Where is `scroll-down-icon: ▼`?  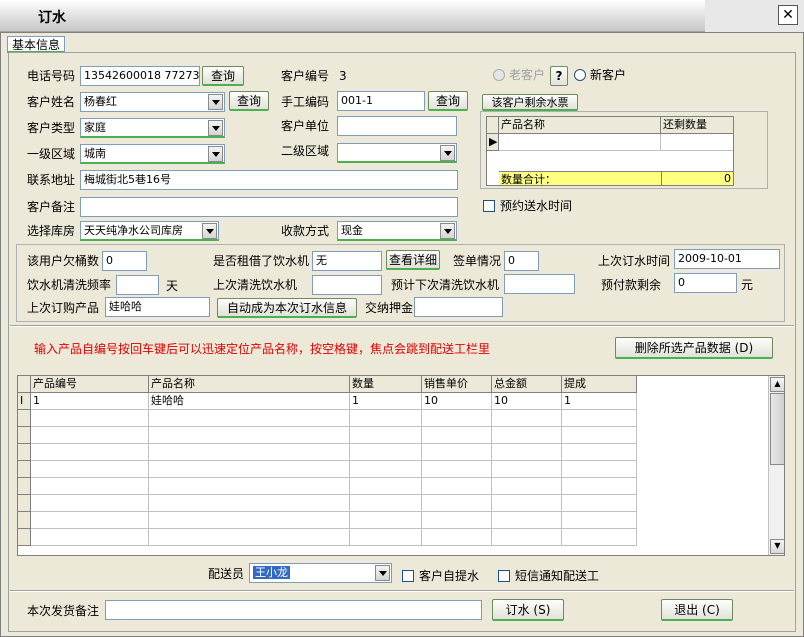
scroll-down-icon: ▼ is located at coordinates (777, 546).